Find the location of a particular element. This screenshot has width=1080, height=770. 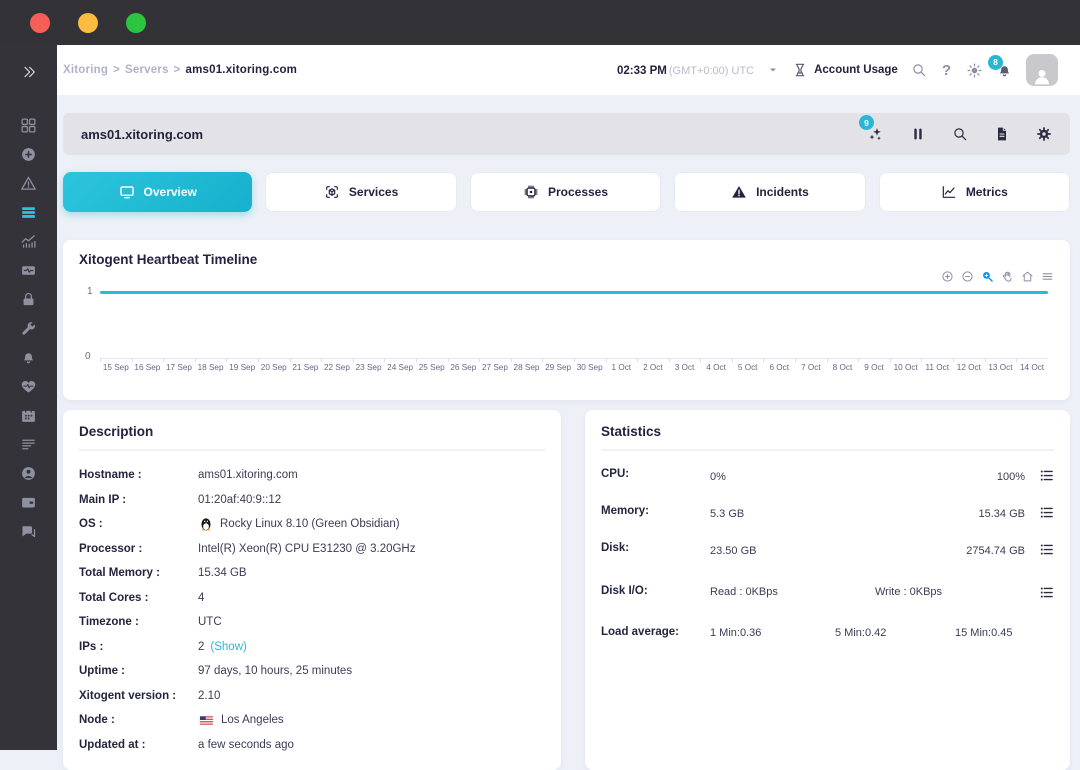

bell-icon is located at coordinates (28, 357).